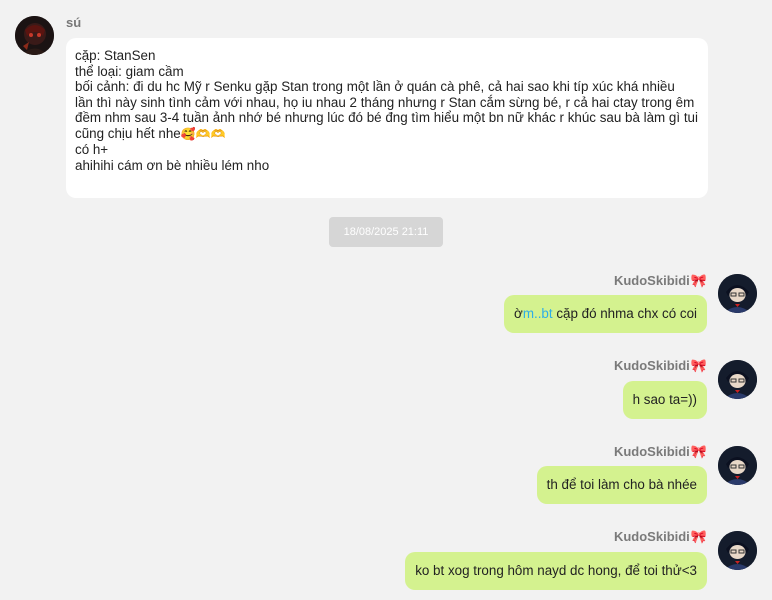  What do you see at coordinates (538, 313) in the screenshot?
I see `message-link: m..bt` at bounding box center [538, 313].